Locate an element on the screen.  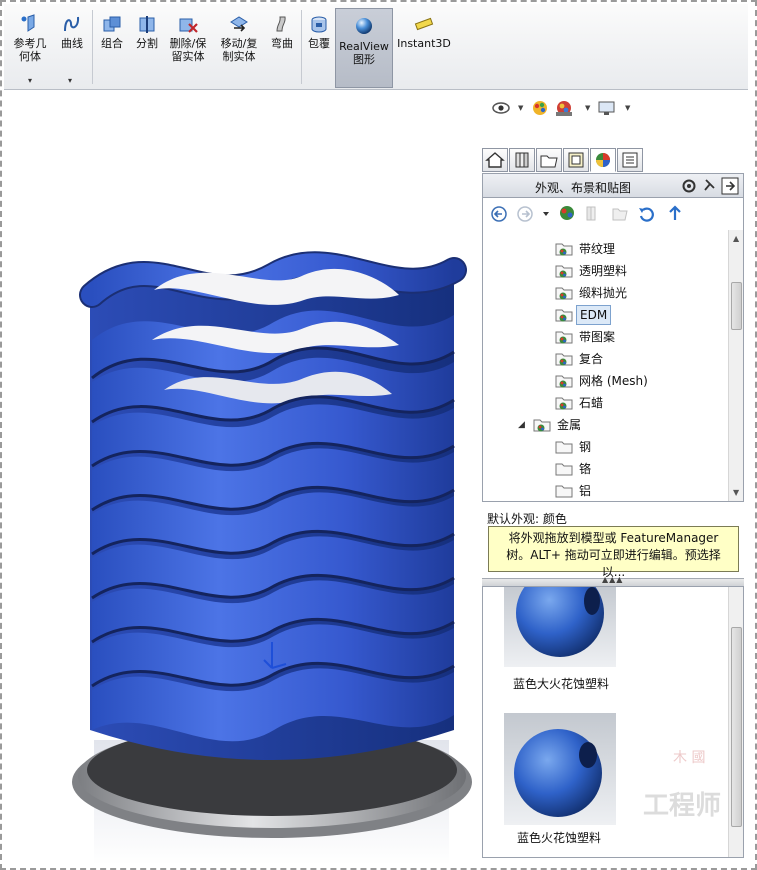
move-copy-label: 移动/复 is located at coordinates (239, 43).